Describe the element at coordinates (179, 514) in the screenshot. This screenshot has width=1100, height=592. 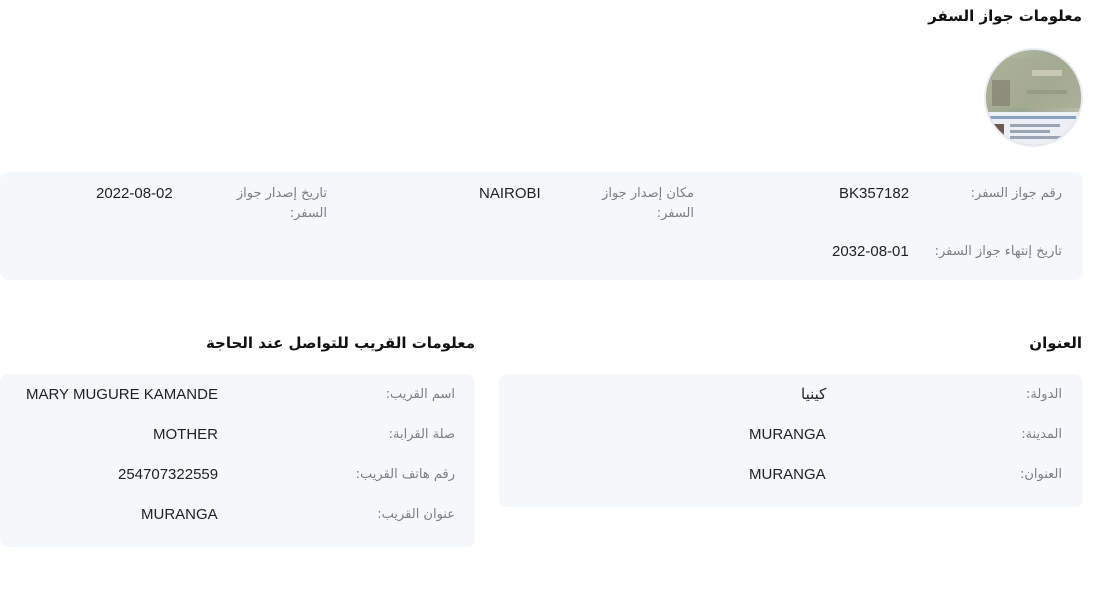
I see `relative-address-value: MURANGA` at that location.